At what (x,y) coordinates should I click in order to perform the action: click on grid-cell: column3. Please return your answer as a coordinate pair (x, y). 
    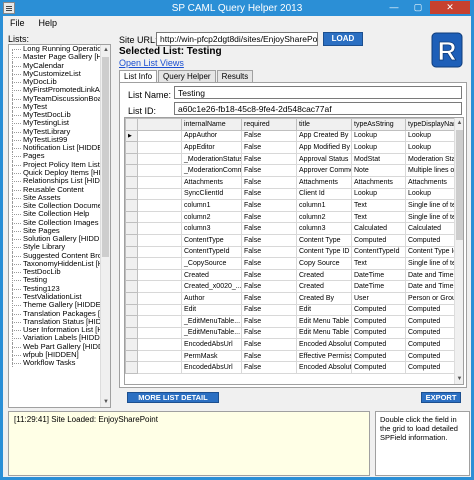
    Looking at the image, I should click on (211, 228).